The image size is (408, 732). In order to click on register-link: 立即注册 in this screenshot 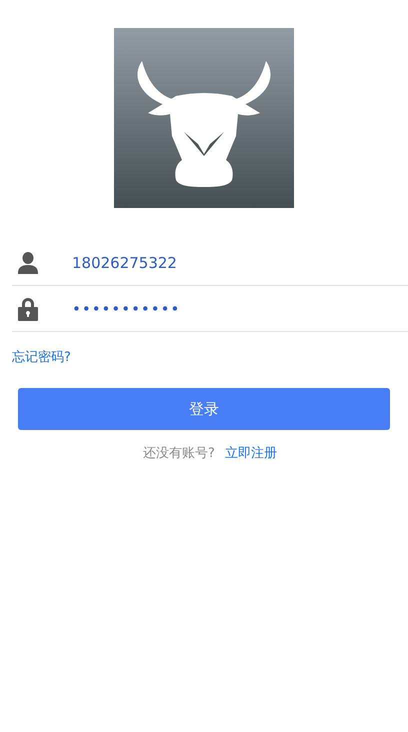, I will do `click(250, 453)`.